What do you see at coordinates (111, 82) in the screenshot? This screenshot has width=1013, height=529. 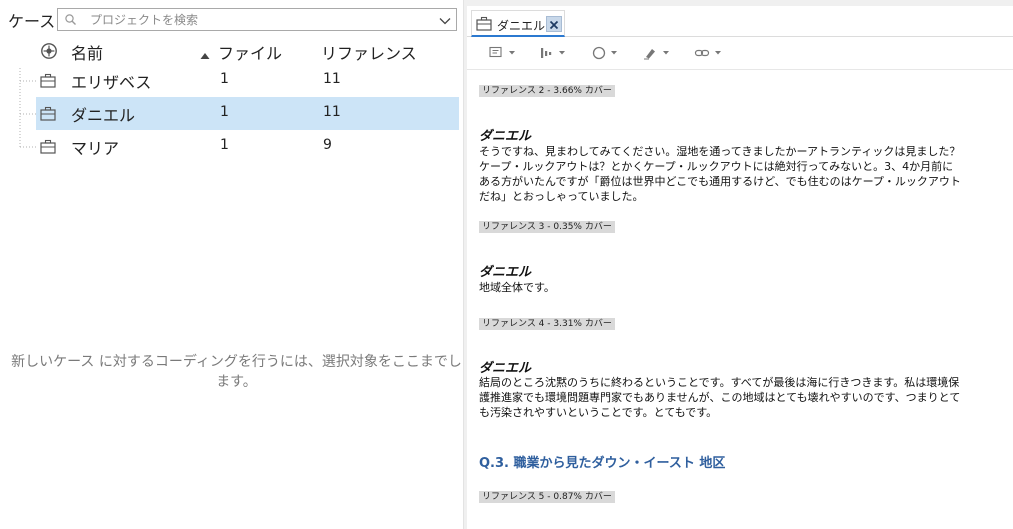 I see `case-name: エリザベス` at bounding box center [111, 82].